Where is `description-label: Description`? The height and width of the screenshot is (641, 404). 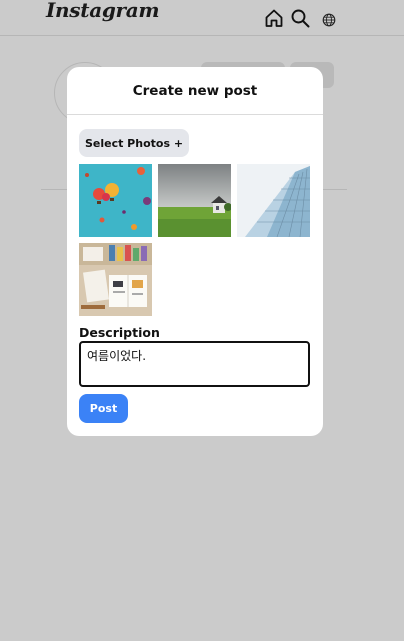
description-label: Description is located at coordinates (119, 332).